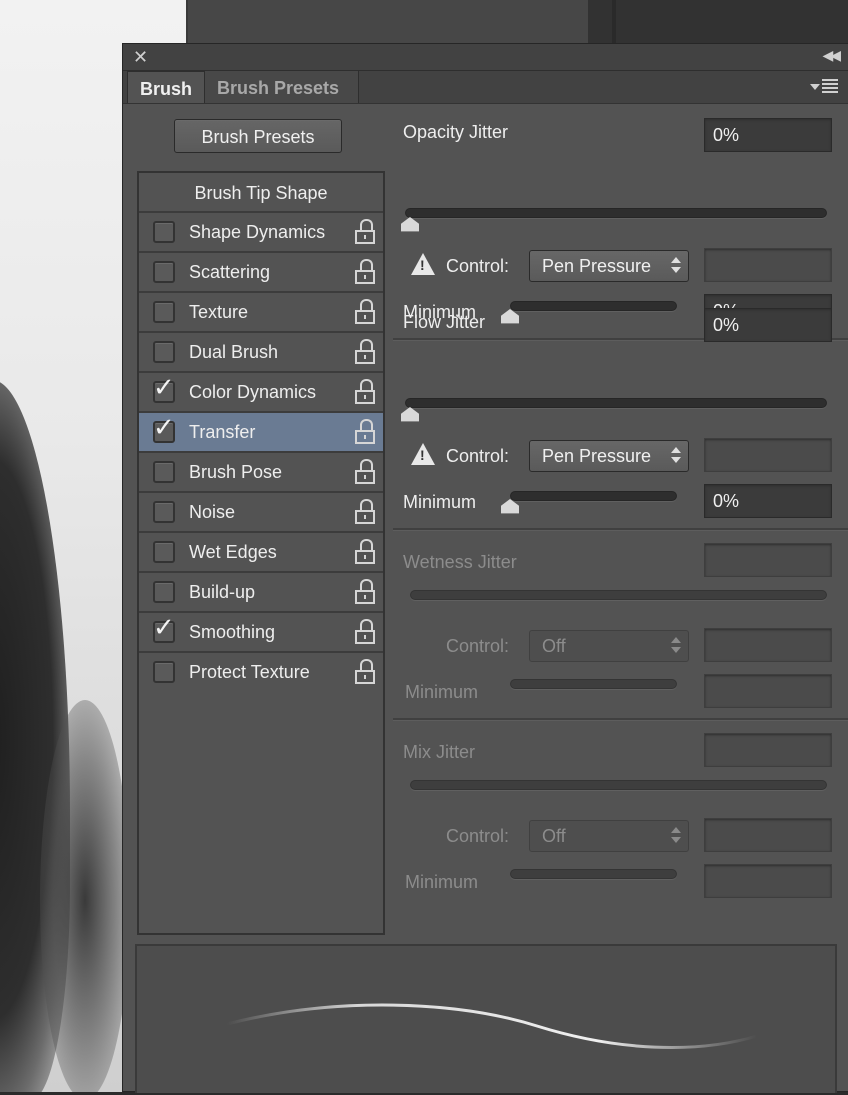 The image size is (848, 1095). What do you see at coordinates (257, 232) in the screenshot?
I see `list-item-label: Shape Dynamics` at bounding box center [257, 232].